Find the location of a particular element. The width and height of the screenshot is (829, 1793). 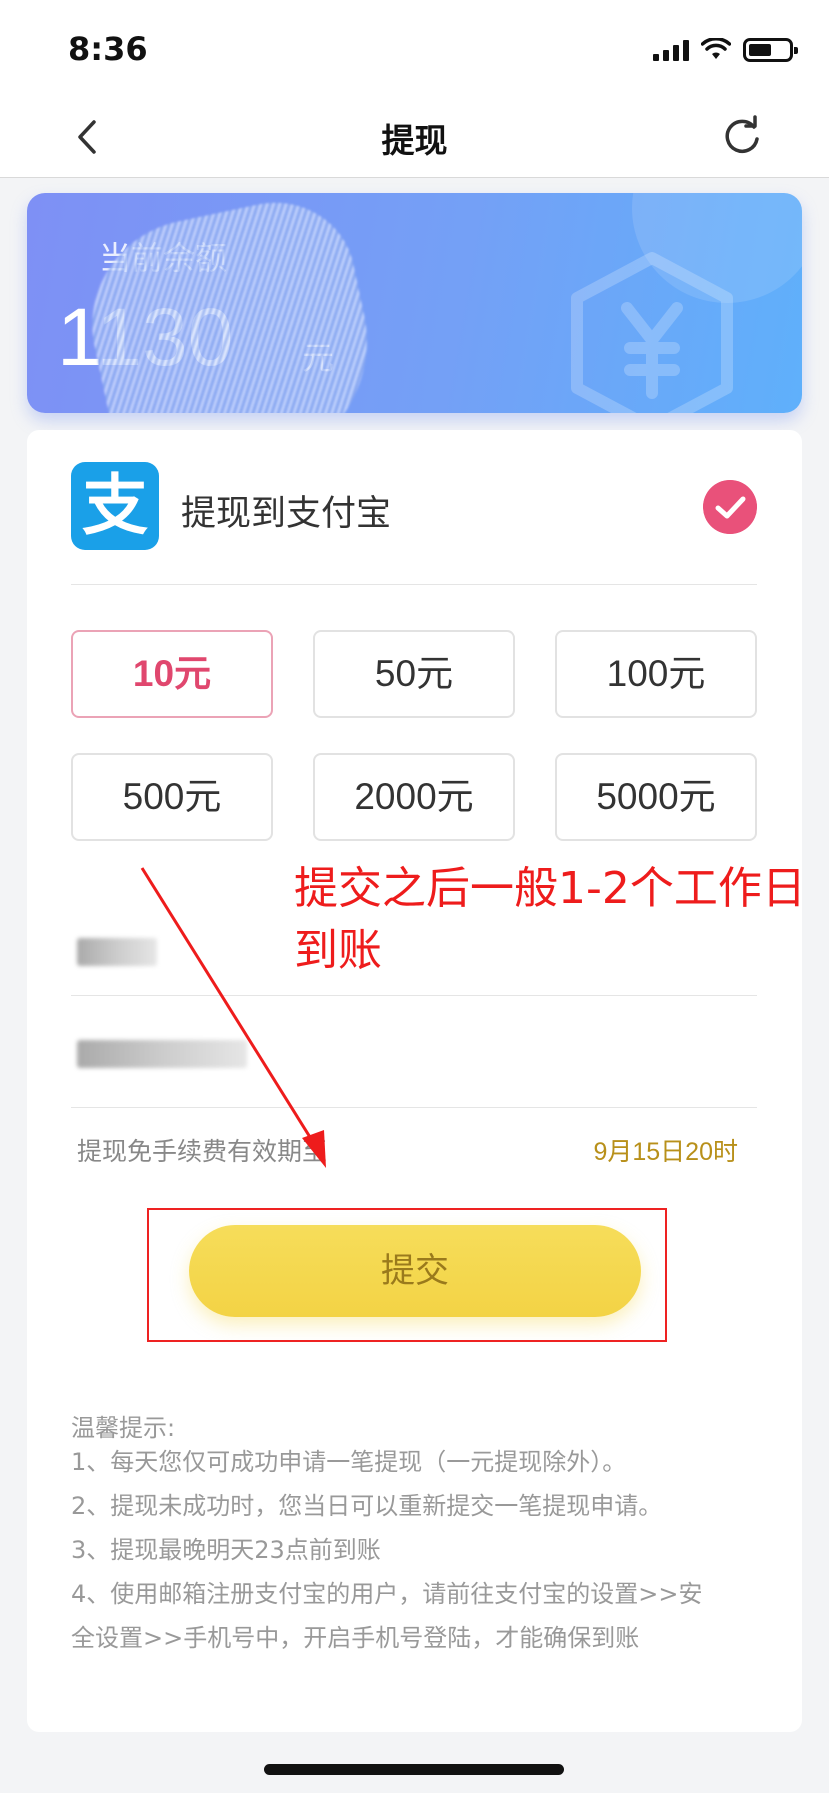

battery-icon is located at coordinates (770, 50).